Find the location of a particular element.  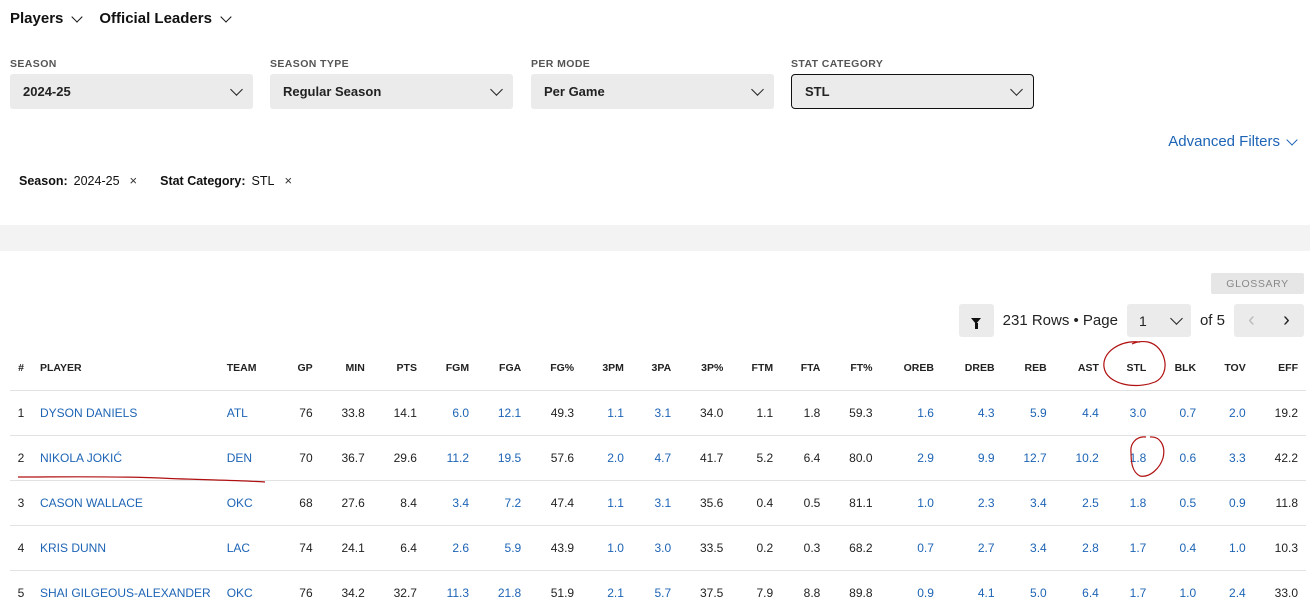

cell-3pm: 2.0 is located at coordinates (607, 457).